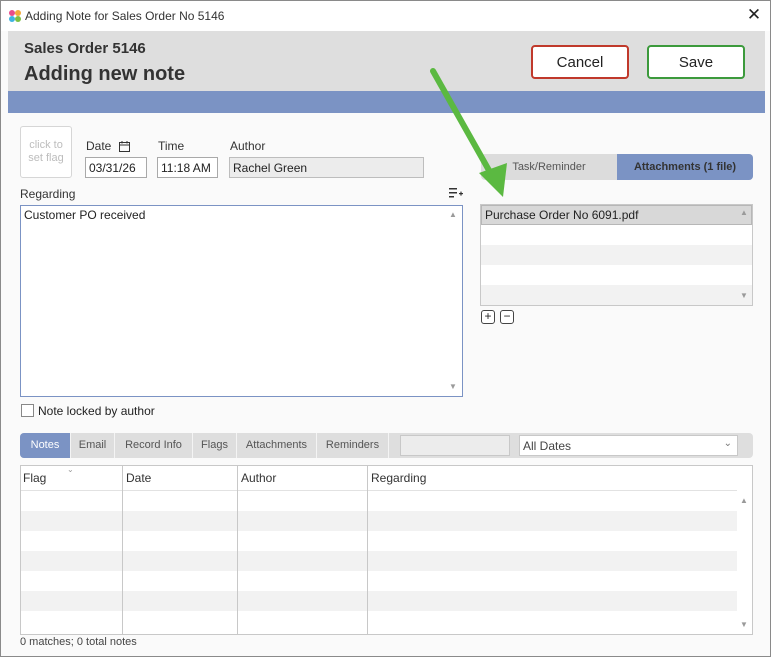 The height and width of the screenshot is (657, 771). Describe the element at coordinates (99, 146) in the screenshot. I see `date-label-text: Date` at that location.